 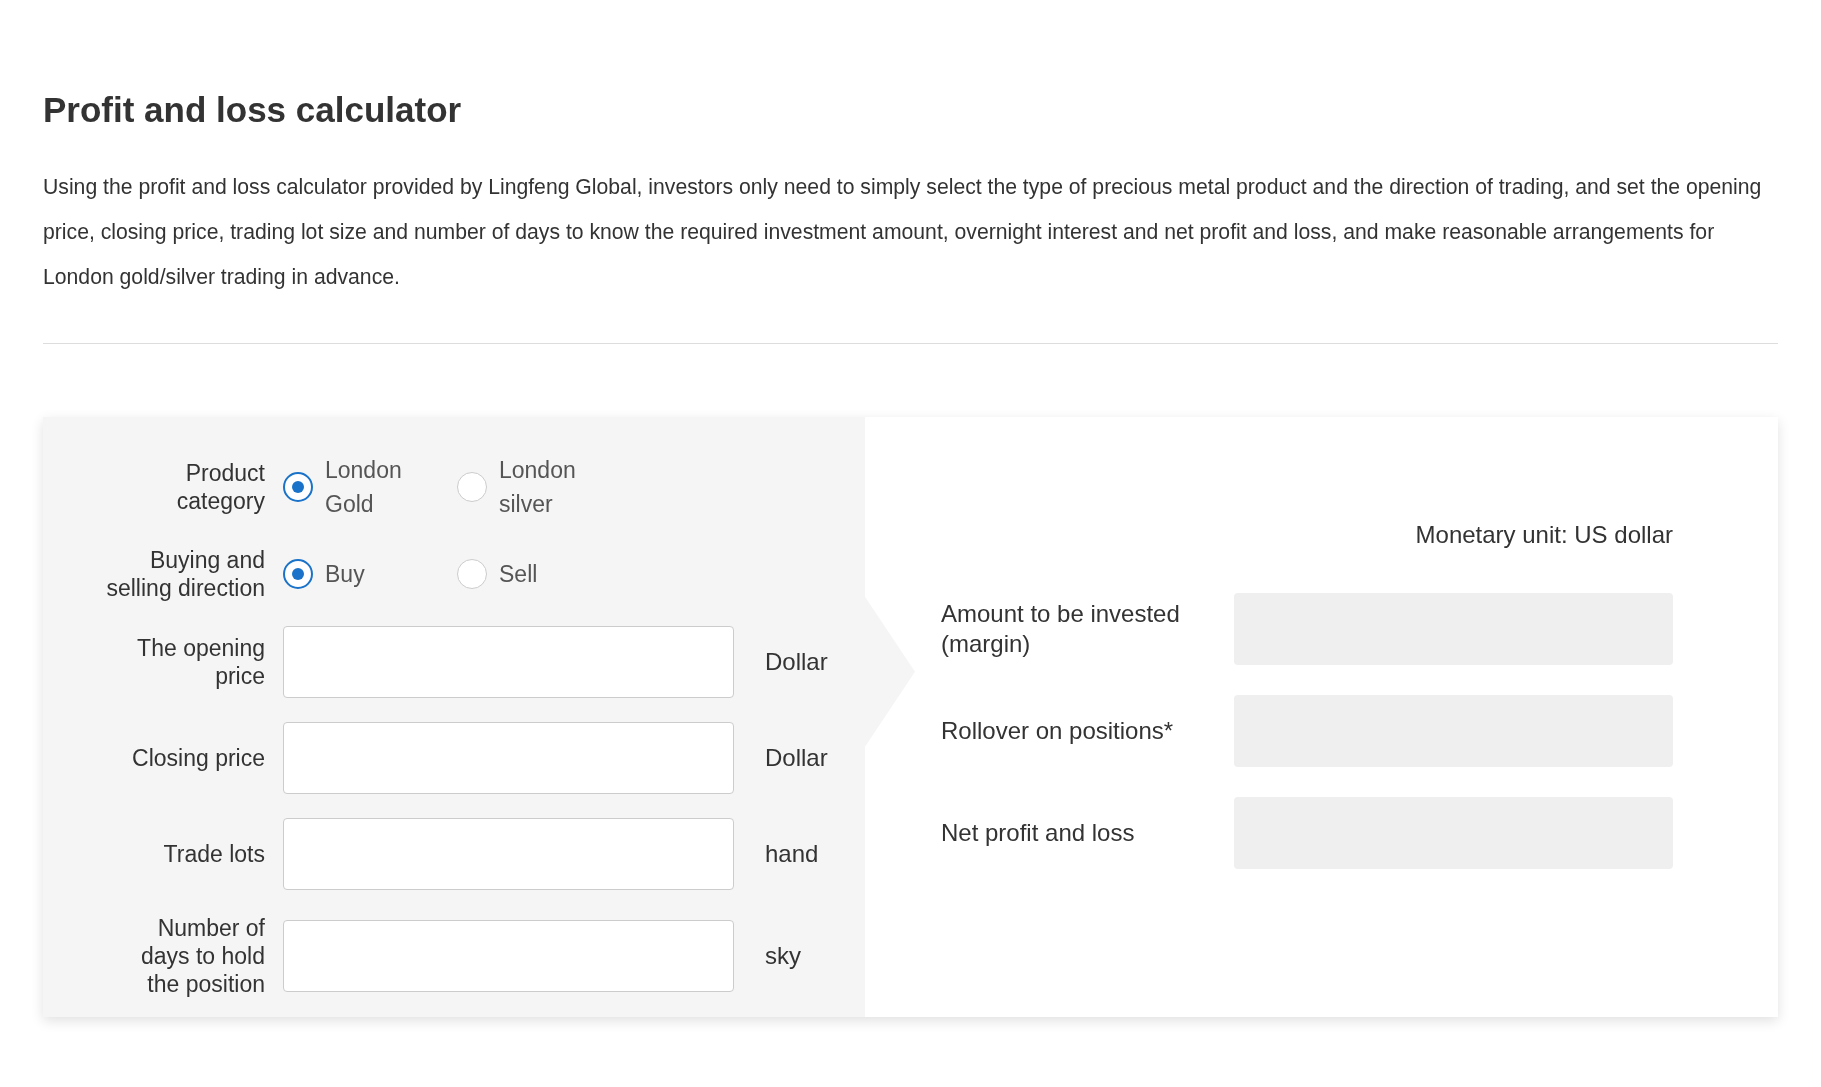 I want to click on radio-option: Buy, so click(x=353, y=573).